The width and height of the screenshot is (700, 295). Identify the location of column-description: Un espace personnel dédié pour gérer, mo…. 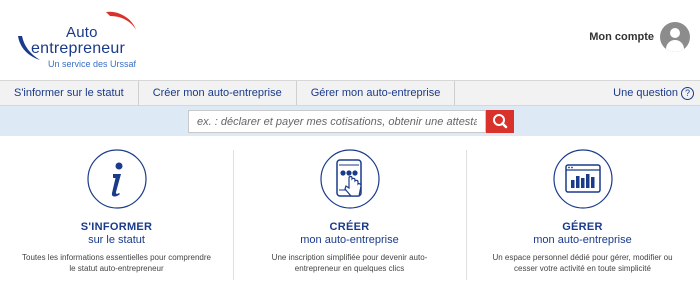
(582, 263).